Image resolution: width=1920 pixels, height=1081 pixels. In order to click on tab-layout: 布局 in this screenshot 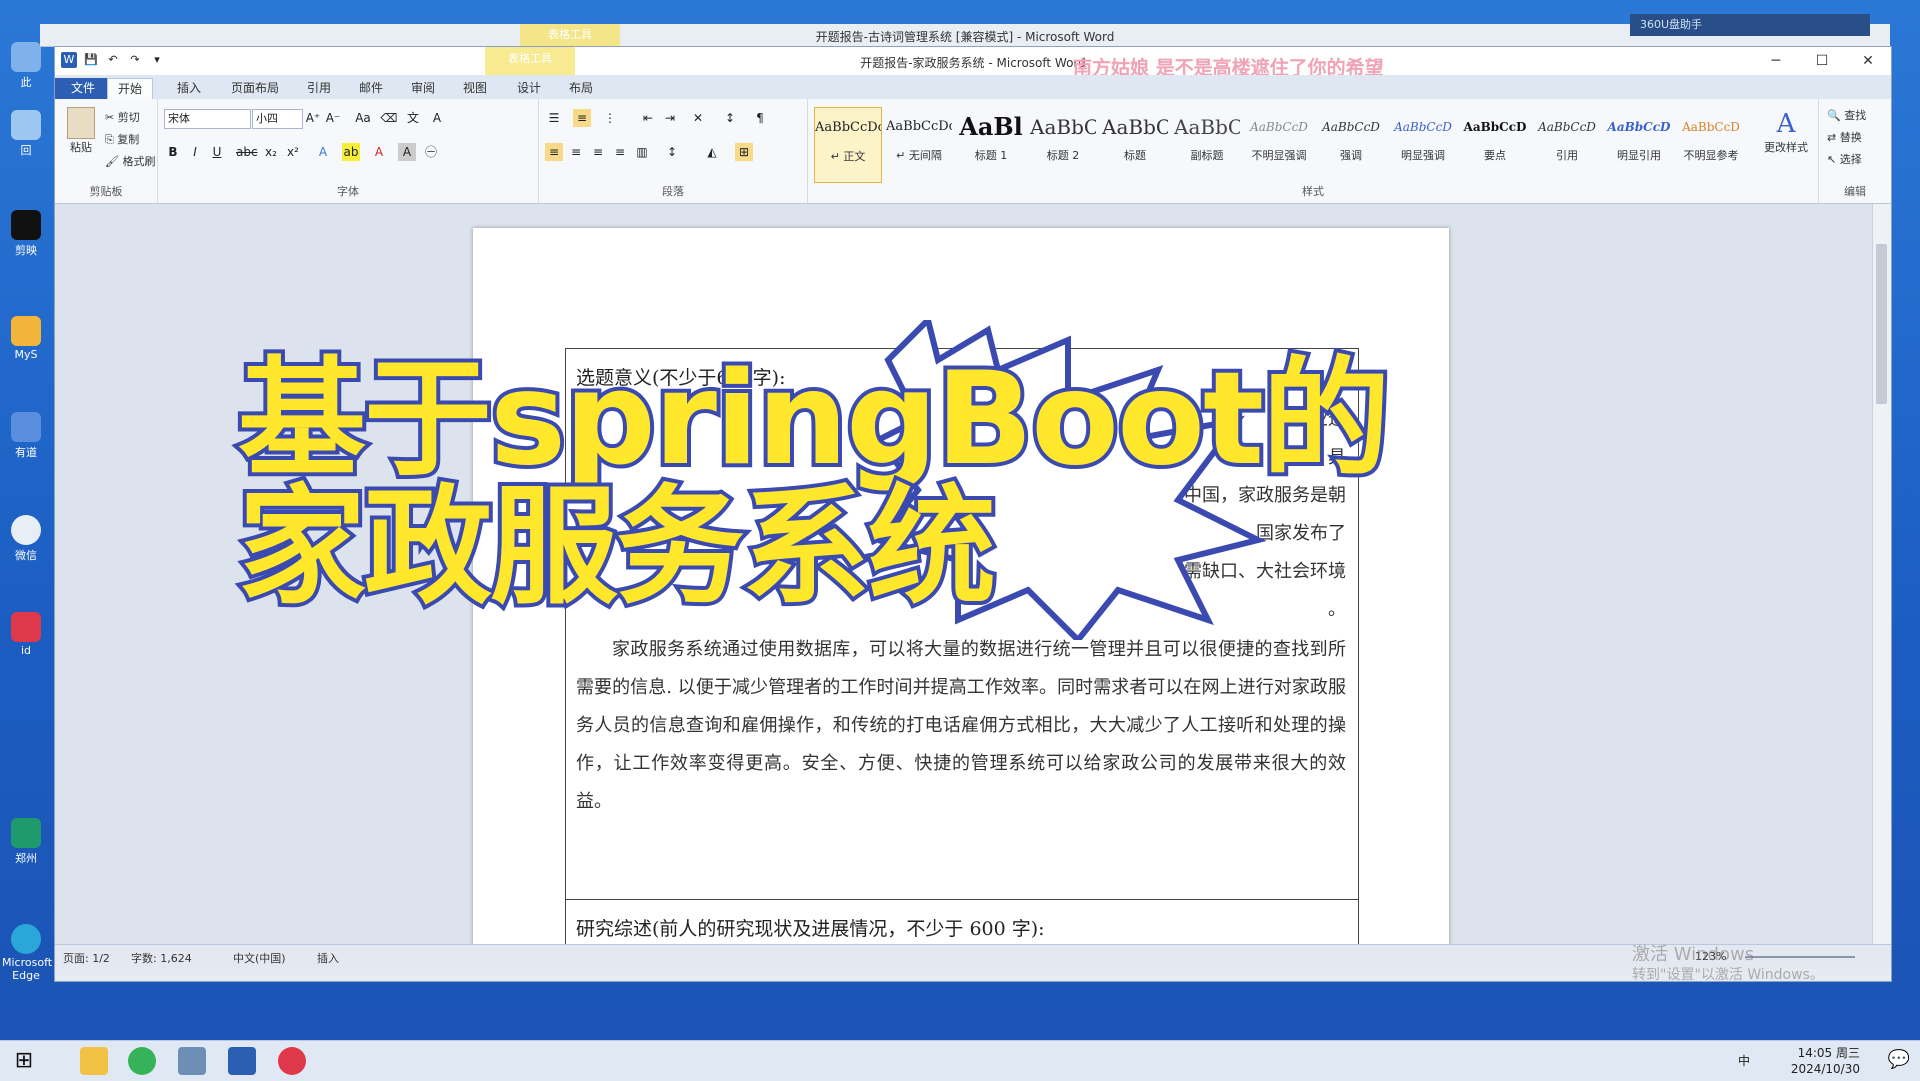, I will do `click(581, 88)`.